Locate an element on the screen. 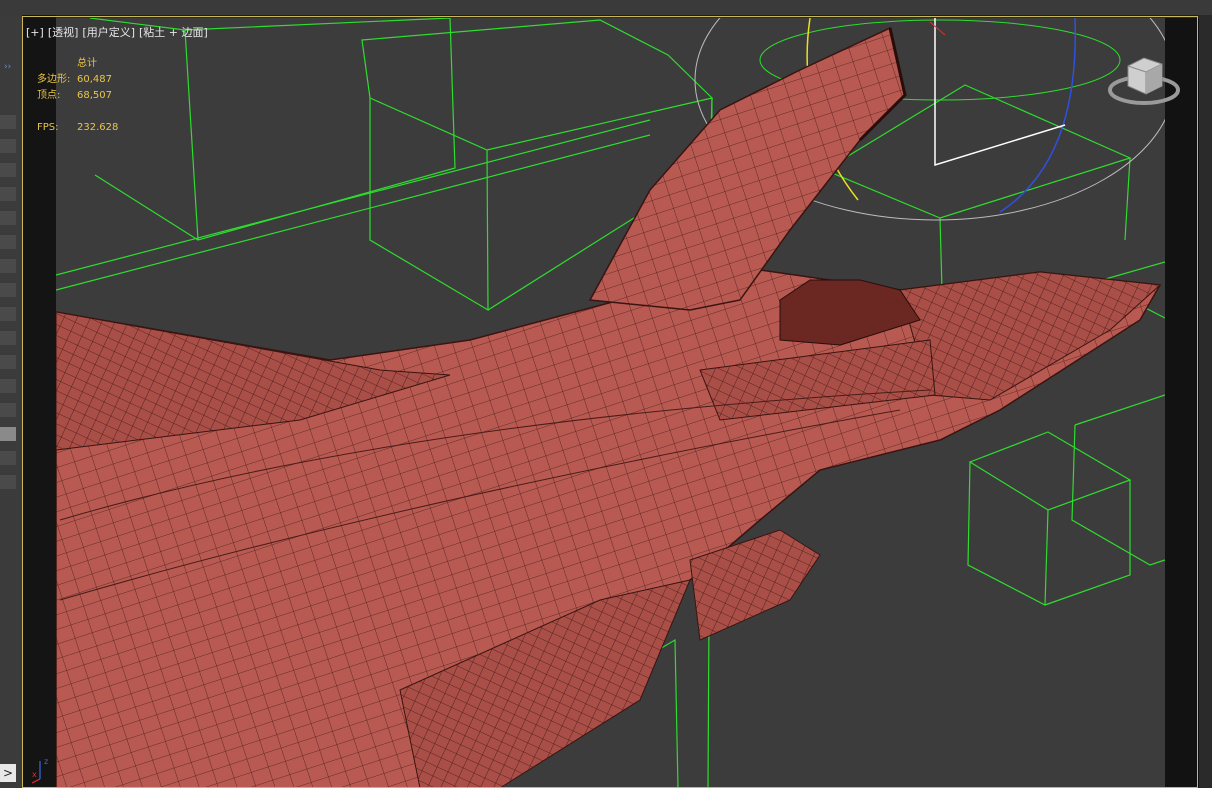  play-arrow-icon: > is located at coordinates (8, 773).